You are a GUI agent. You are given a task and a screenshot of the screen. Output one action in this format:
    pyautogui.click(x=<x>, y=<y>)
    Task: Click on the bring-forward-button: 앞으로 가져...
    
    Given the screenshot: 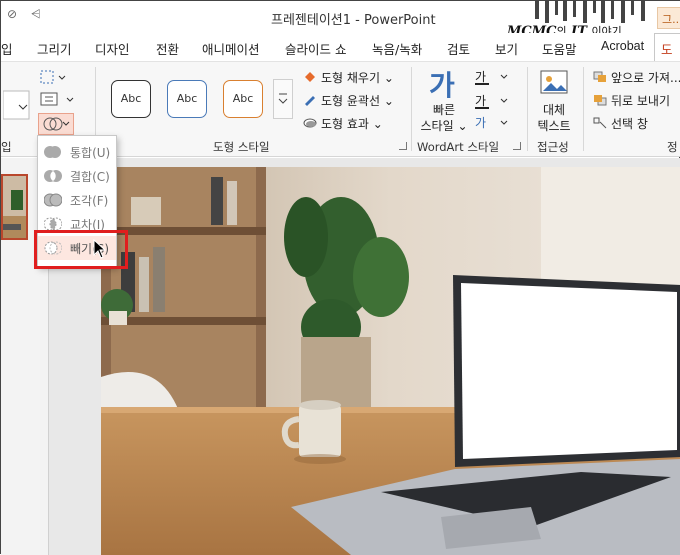 What is the action you would take?
    pyautogui.click(x=636, y=77)
    